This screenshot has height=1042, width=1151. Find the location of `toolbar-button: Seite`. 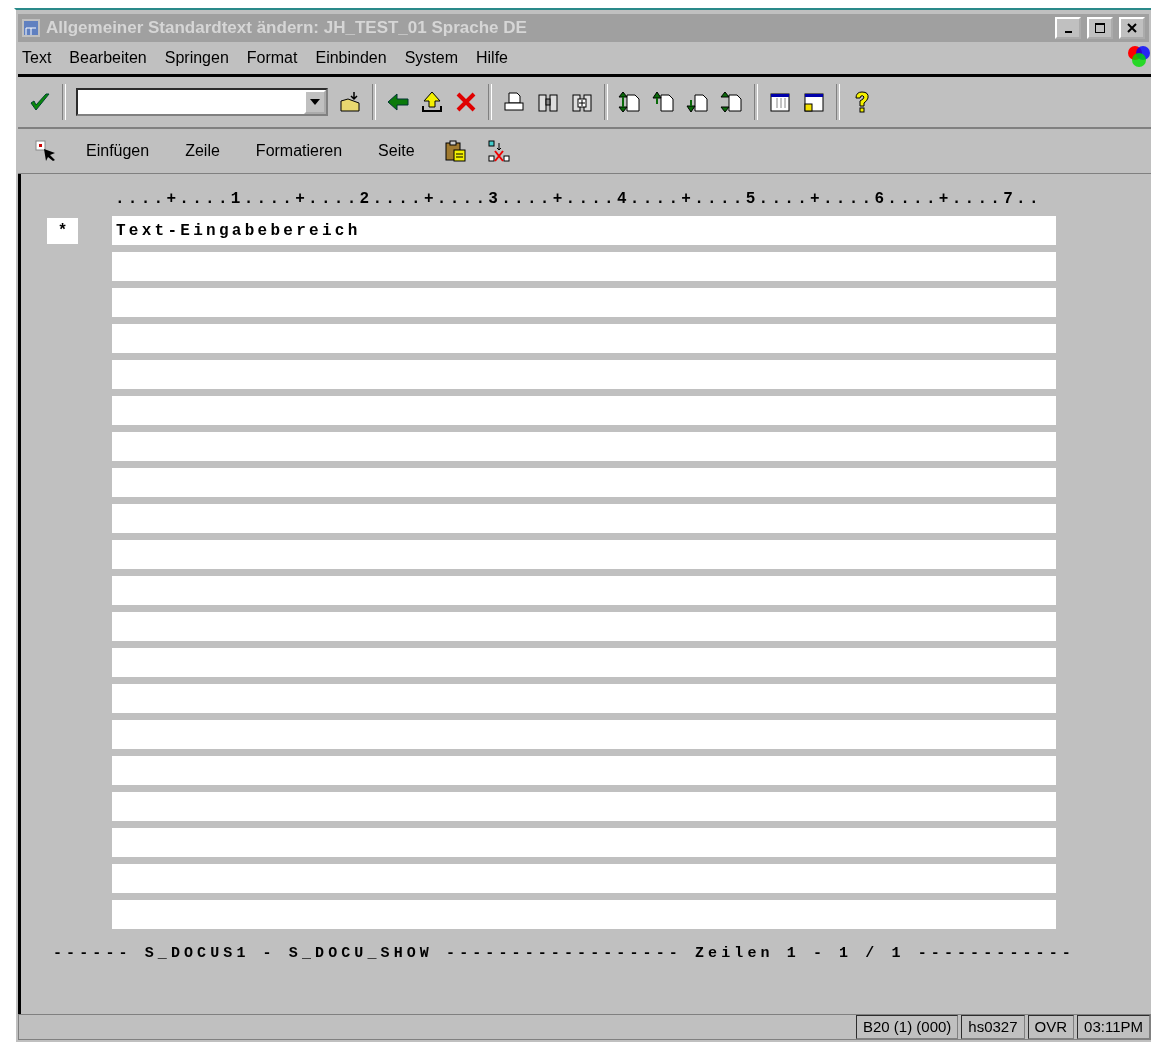

toolbar-button: Seite is located at coordinates (396, 151).